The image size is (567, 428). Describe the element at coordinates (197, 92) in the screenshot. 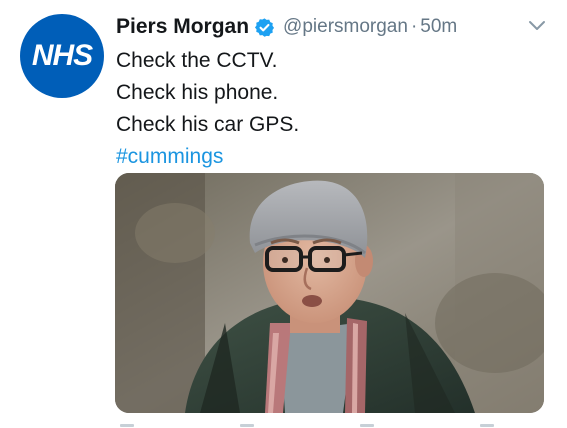

I see `tweet-text-line: Check his phone.` at that location.